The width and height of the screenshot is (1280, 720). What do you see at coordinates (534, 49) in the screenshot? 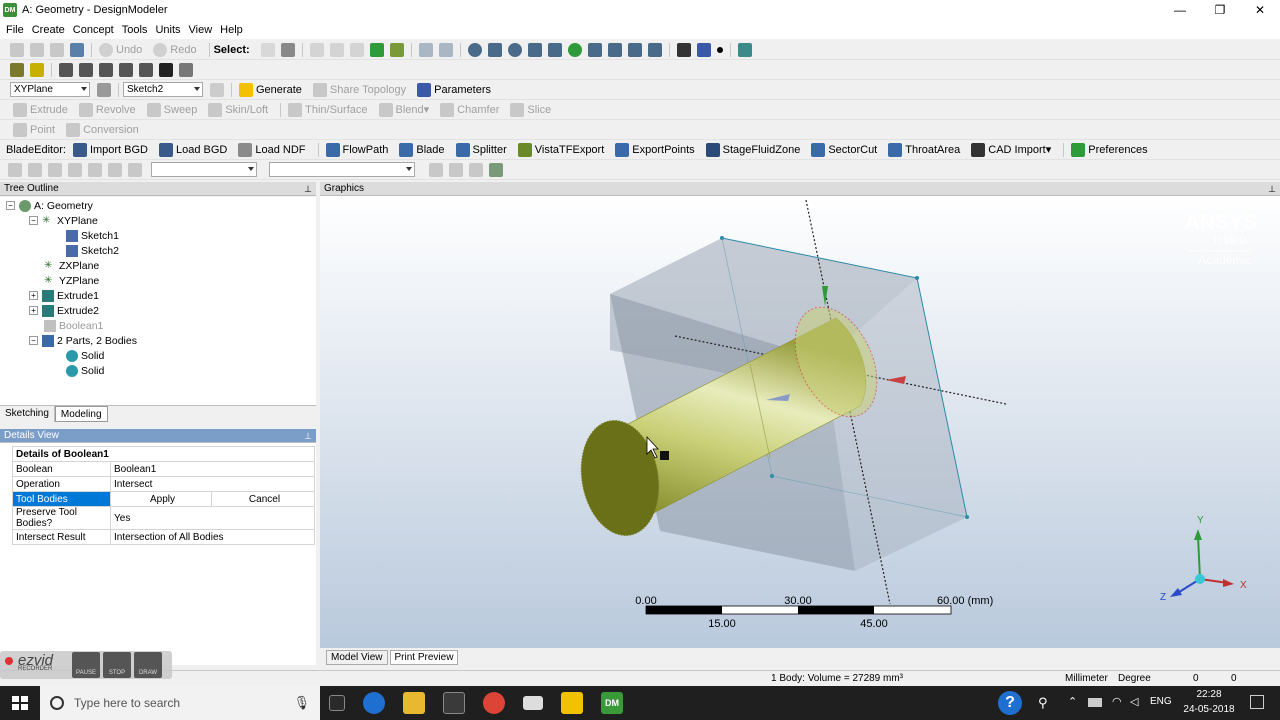
I see `box-zoom-icon` at bounding box center [534, 49].